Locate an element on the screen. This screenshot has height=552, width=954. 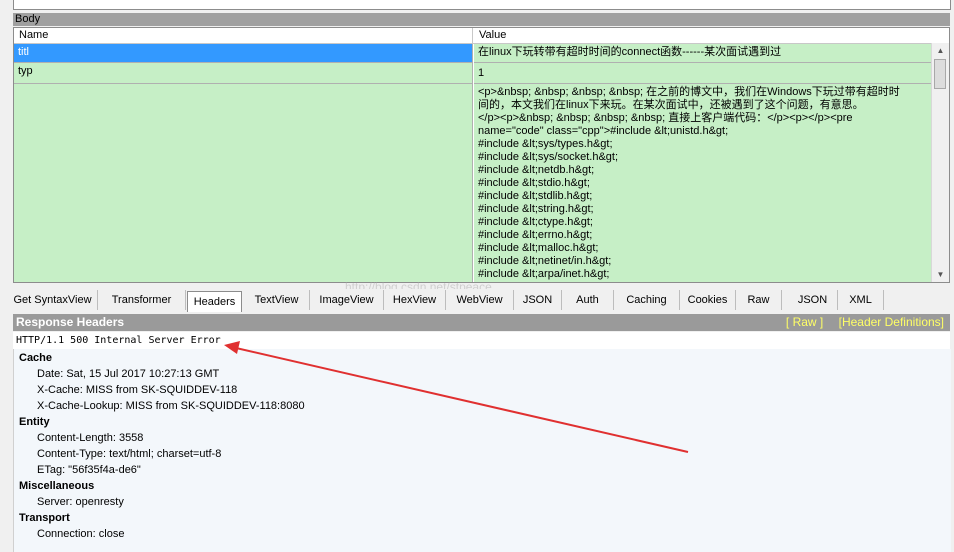
tab-transformer: Transformer is located at coordinates (142, 300).